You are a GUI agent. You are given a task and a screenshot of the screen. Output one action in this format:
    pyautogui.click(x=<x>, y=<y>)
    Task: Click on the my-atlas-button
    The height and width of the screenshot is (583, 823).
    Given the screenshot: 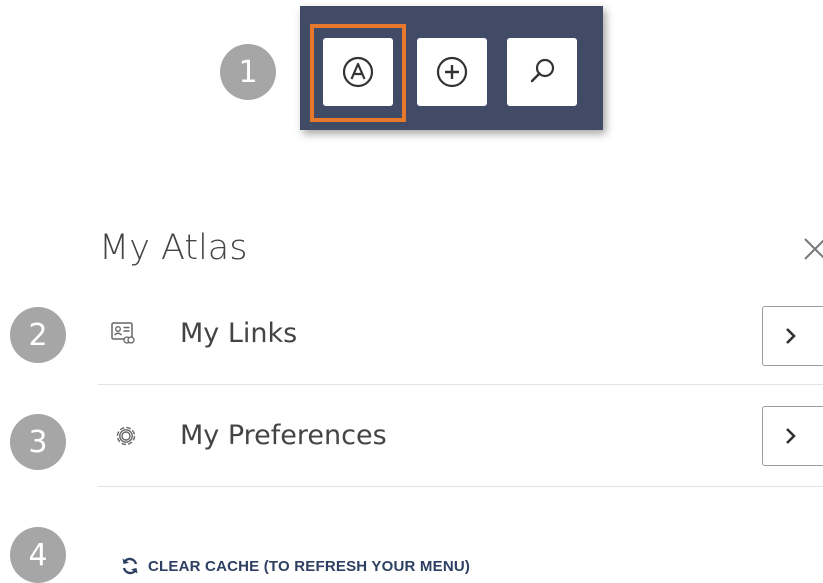 What is the action you would take?
    pyautogui.click(x=358, y=72)
    